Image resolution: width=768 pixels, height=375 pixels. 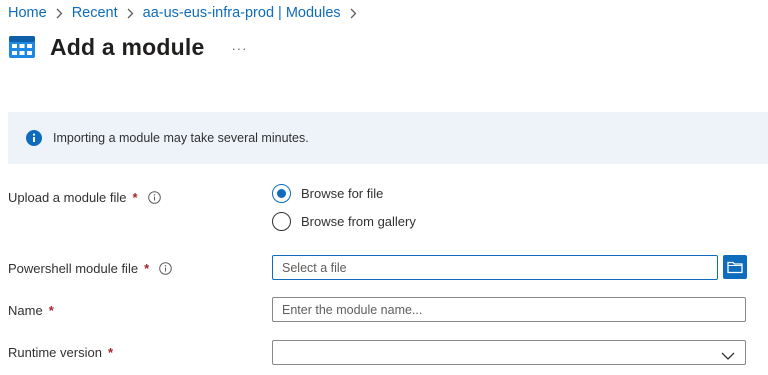 What do you see at coordinates (95, 13) in the screenshot?
I see `breadcrumb-recent: Recent` at bounding box center [95, 13].